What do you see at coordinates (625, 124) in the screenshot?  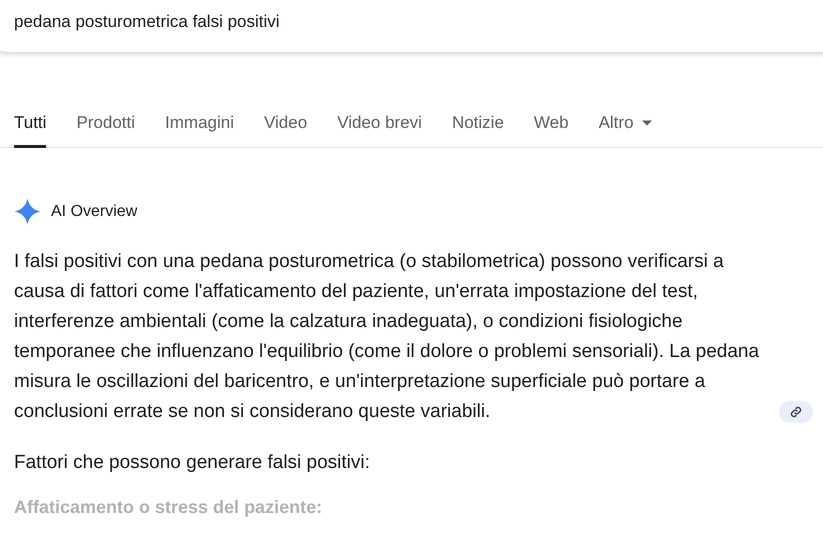 I see `tab: Altro` at bounding box center [625, 124].